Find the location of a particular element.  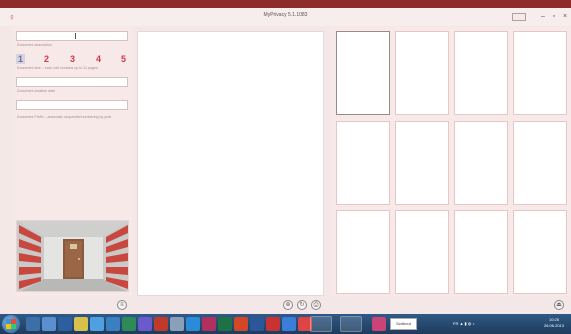

system-tray: FR ▲ ▮ ◍ ♪ is located at coordinates (495, 324).